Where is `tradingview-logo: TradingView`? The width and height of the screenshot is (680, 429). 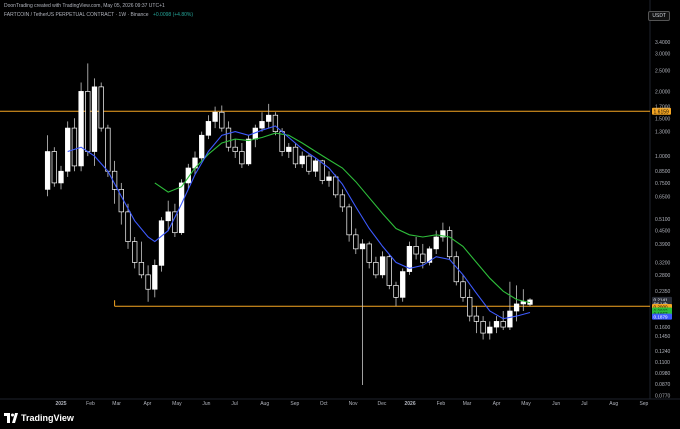 tradingview-logo: TradingView is located at coordinates (39, 418).